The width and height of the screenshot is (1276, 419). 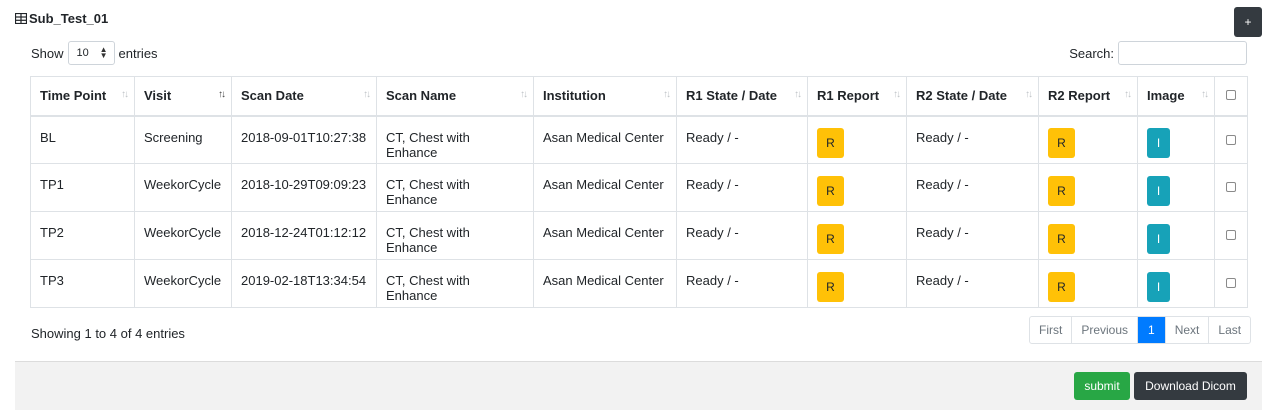 What do you see at coordinates (1104, 330) in the screenshot?
I see `page-previous: Previous` at bounding box center [1104, 330].